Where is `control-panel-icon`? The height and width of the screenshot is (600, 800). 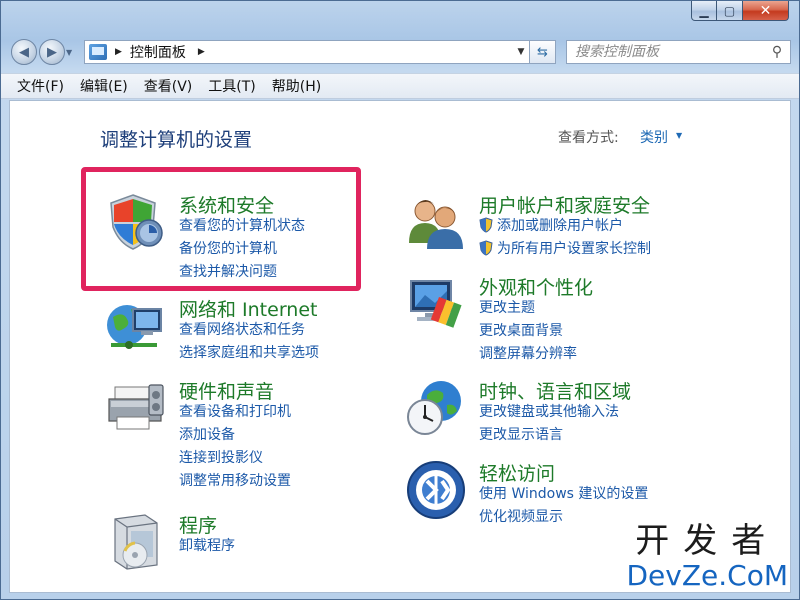
control-panel-icon is located at coordinates (98, 52).